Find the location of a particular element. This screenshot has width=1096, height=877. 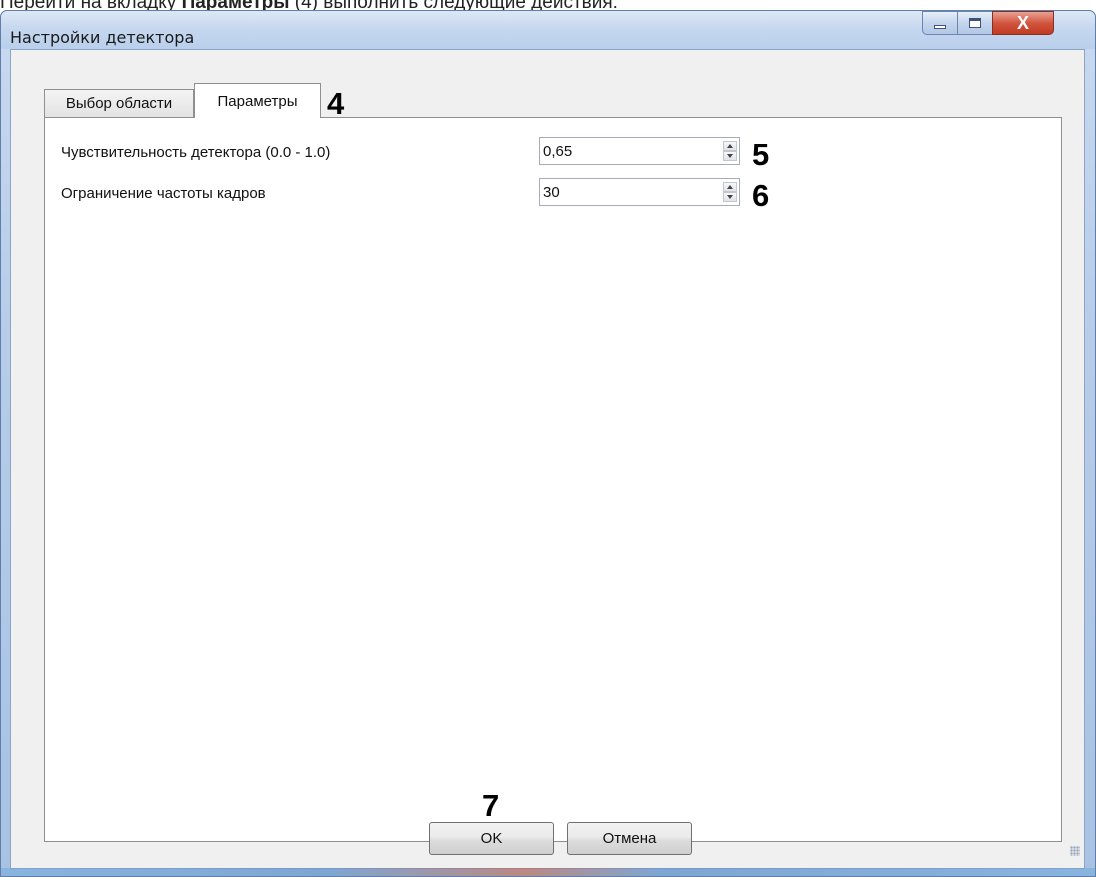

sensitivity-value: 0,65 is located at coordinates (557, 151).